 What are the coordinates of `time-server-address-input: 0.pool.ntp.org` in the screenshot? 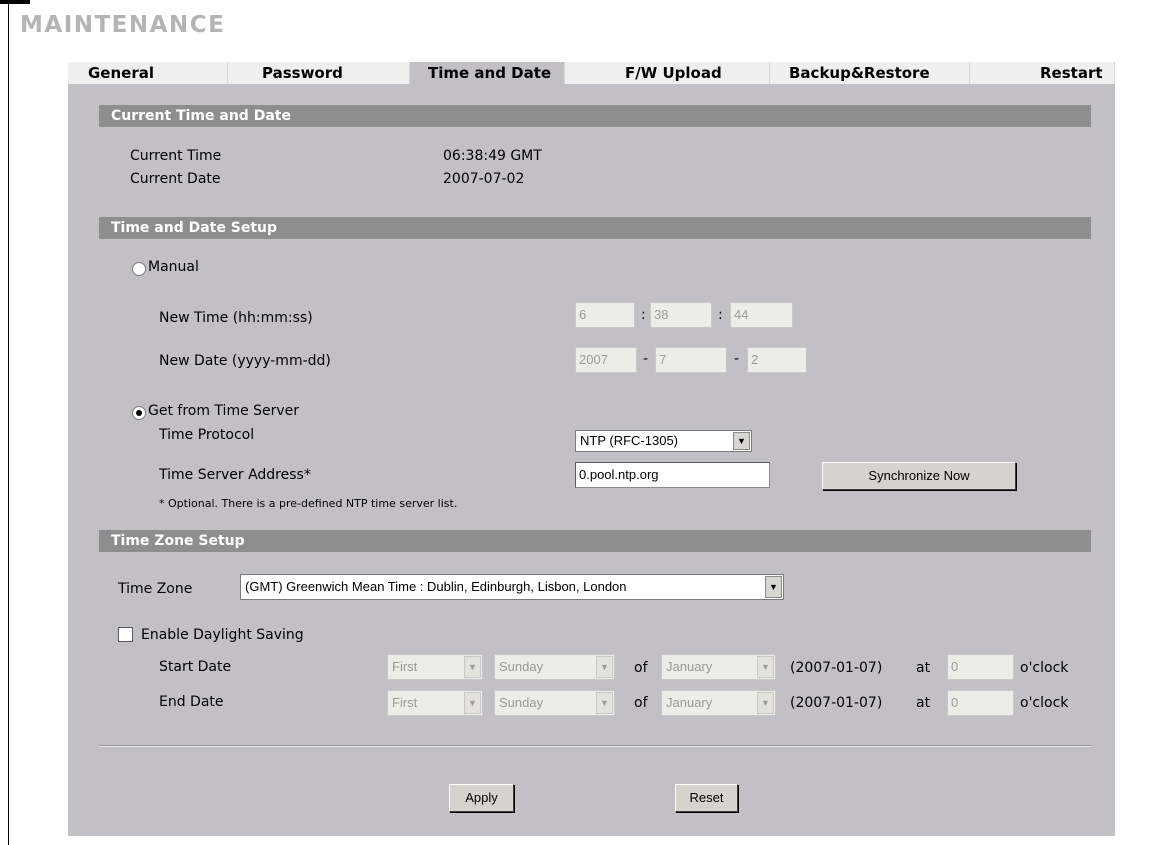 It's located at (672, 475).